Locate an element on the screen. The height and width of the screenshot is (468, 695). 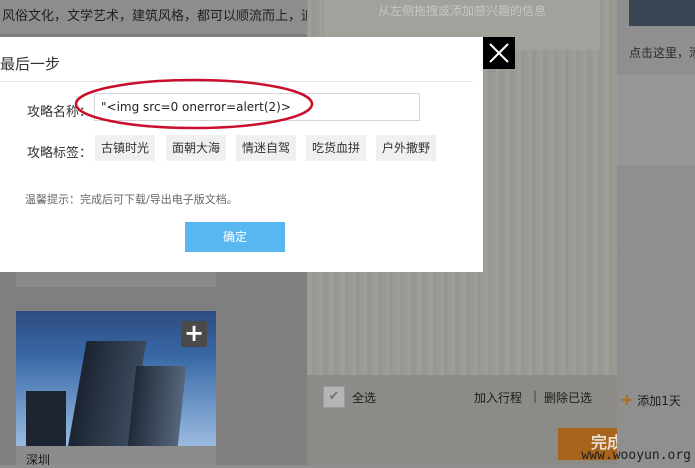
tag-self-drive: 情迷自驾 is located at coordinates (266, 148).